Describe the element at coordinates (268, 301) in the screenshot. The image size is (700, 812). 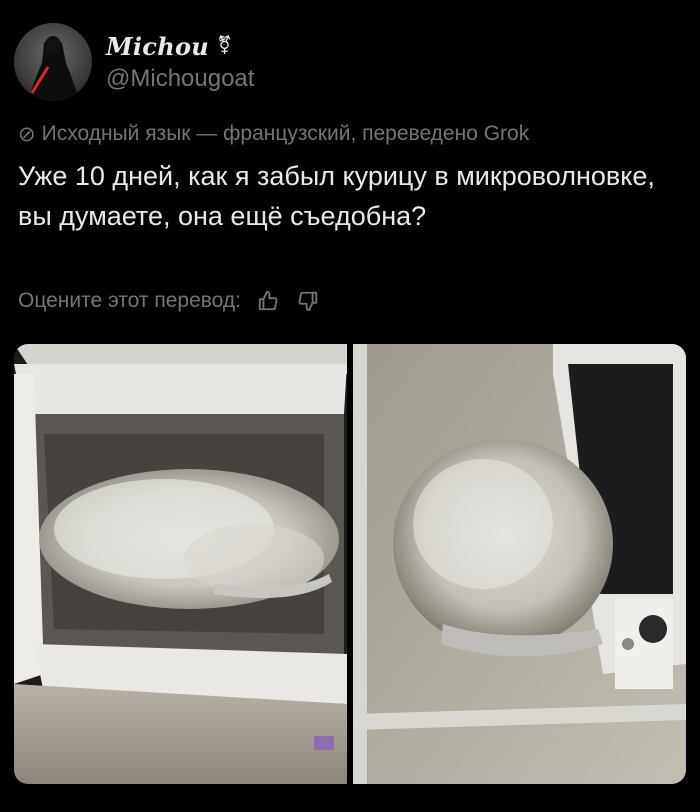
I see `thumbs-up-icon` at that location.